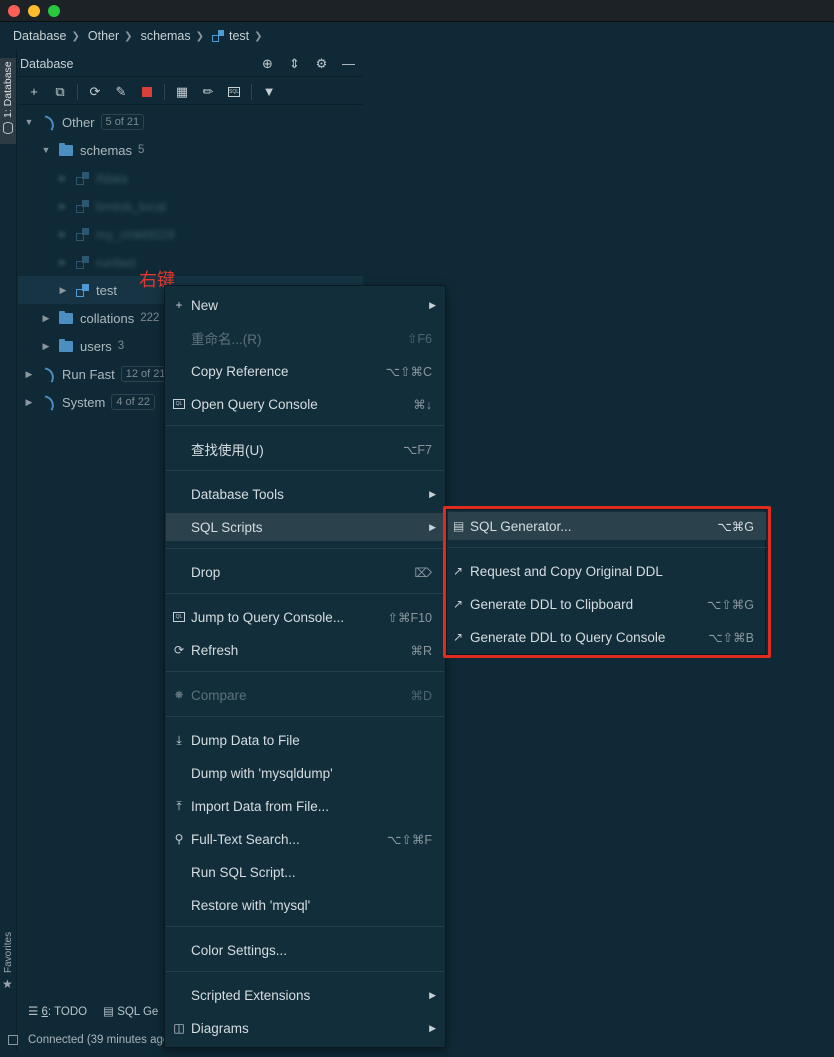 Image resolution: width=834 pixels, height=1057 pixels. I want to click on edit-icon: ✏, so click(208, 92).